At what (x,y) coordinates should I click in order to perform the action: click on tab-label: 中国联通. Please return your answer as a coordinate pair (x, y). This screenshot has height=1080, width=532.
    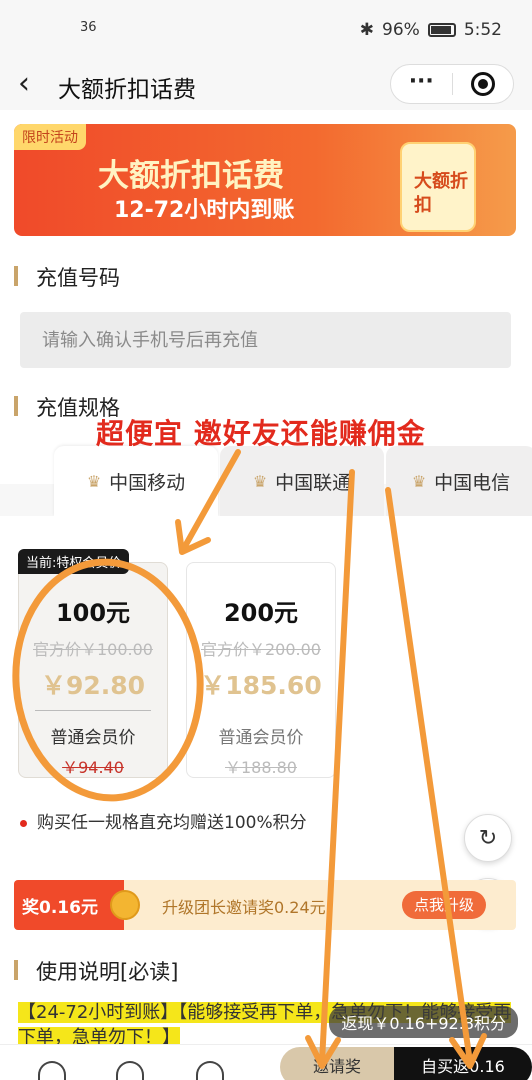
    Looking at the image, I should click on (313, 482).